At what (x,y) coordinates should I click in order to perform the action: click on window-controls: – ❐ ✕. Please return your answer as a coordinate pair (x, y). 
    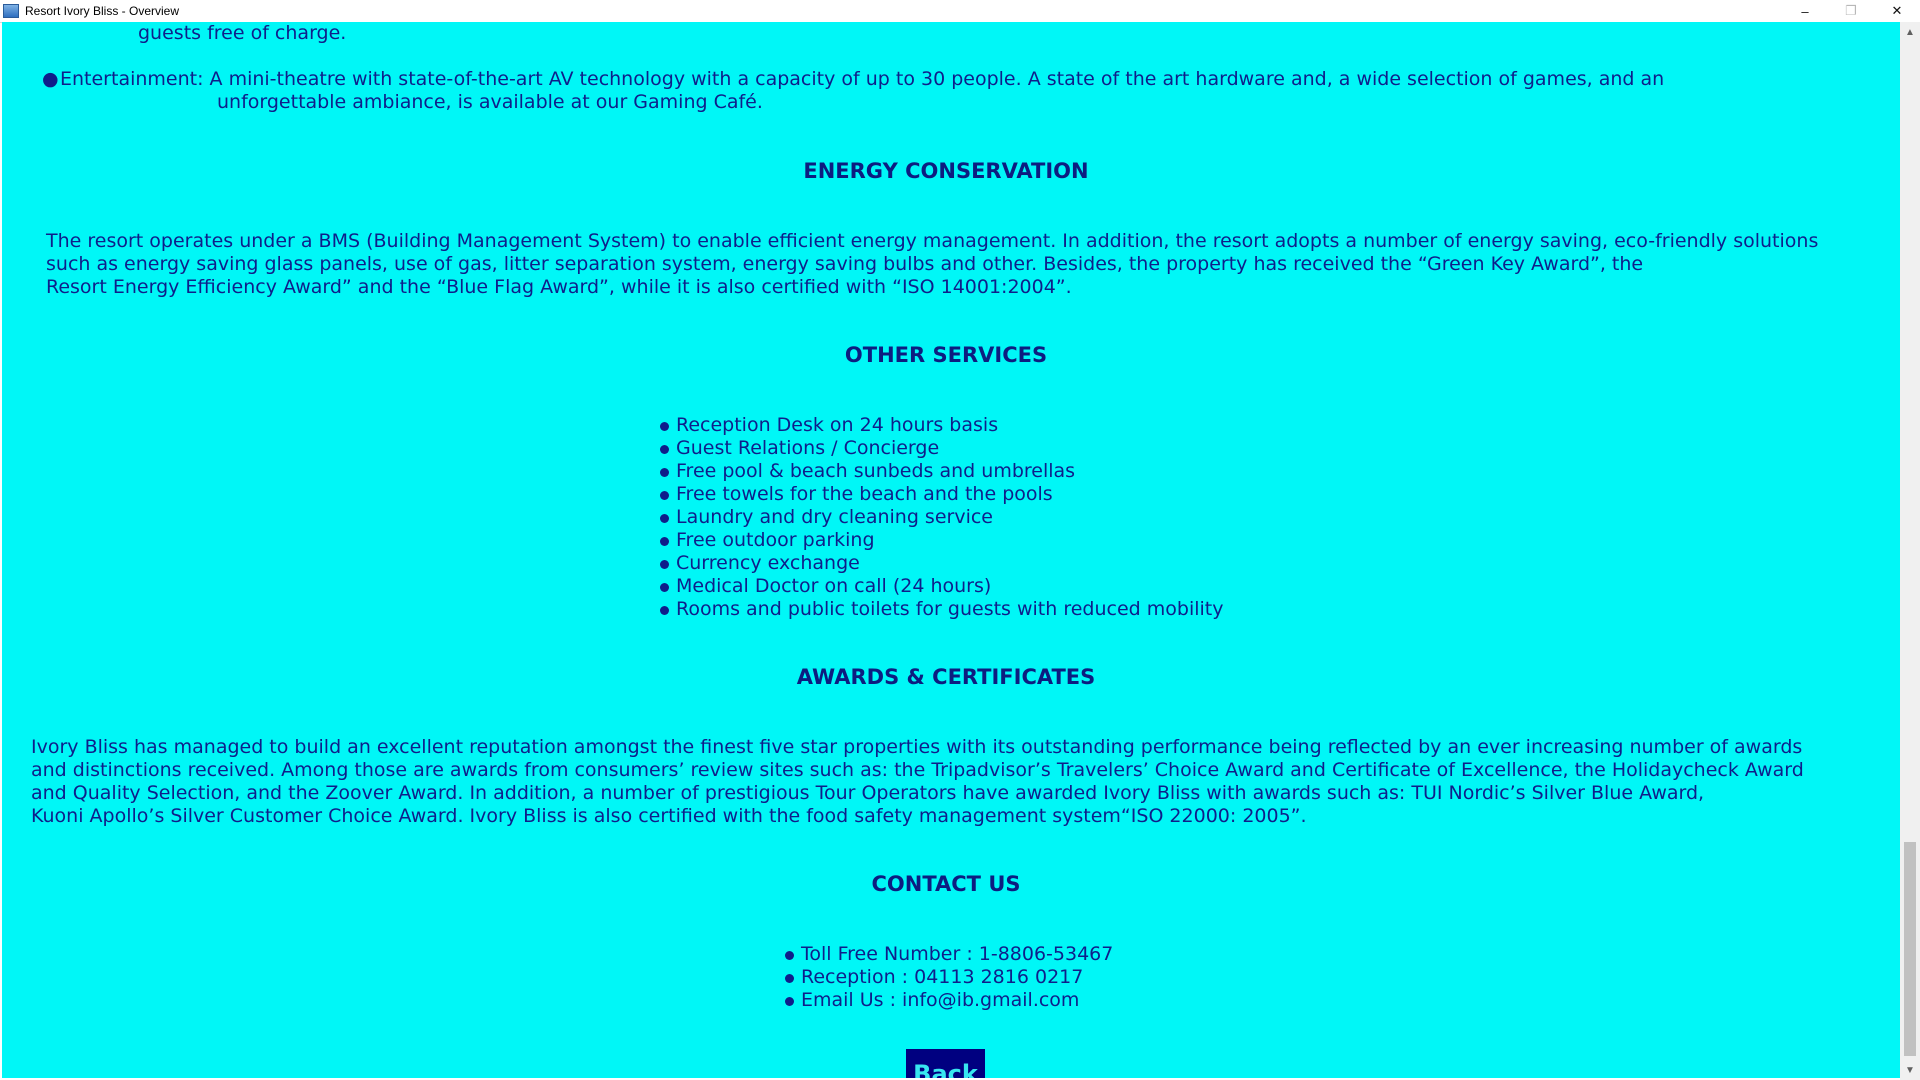
    Looking at the image, I should click on (1851, 11).